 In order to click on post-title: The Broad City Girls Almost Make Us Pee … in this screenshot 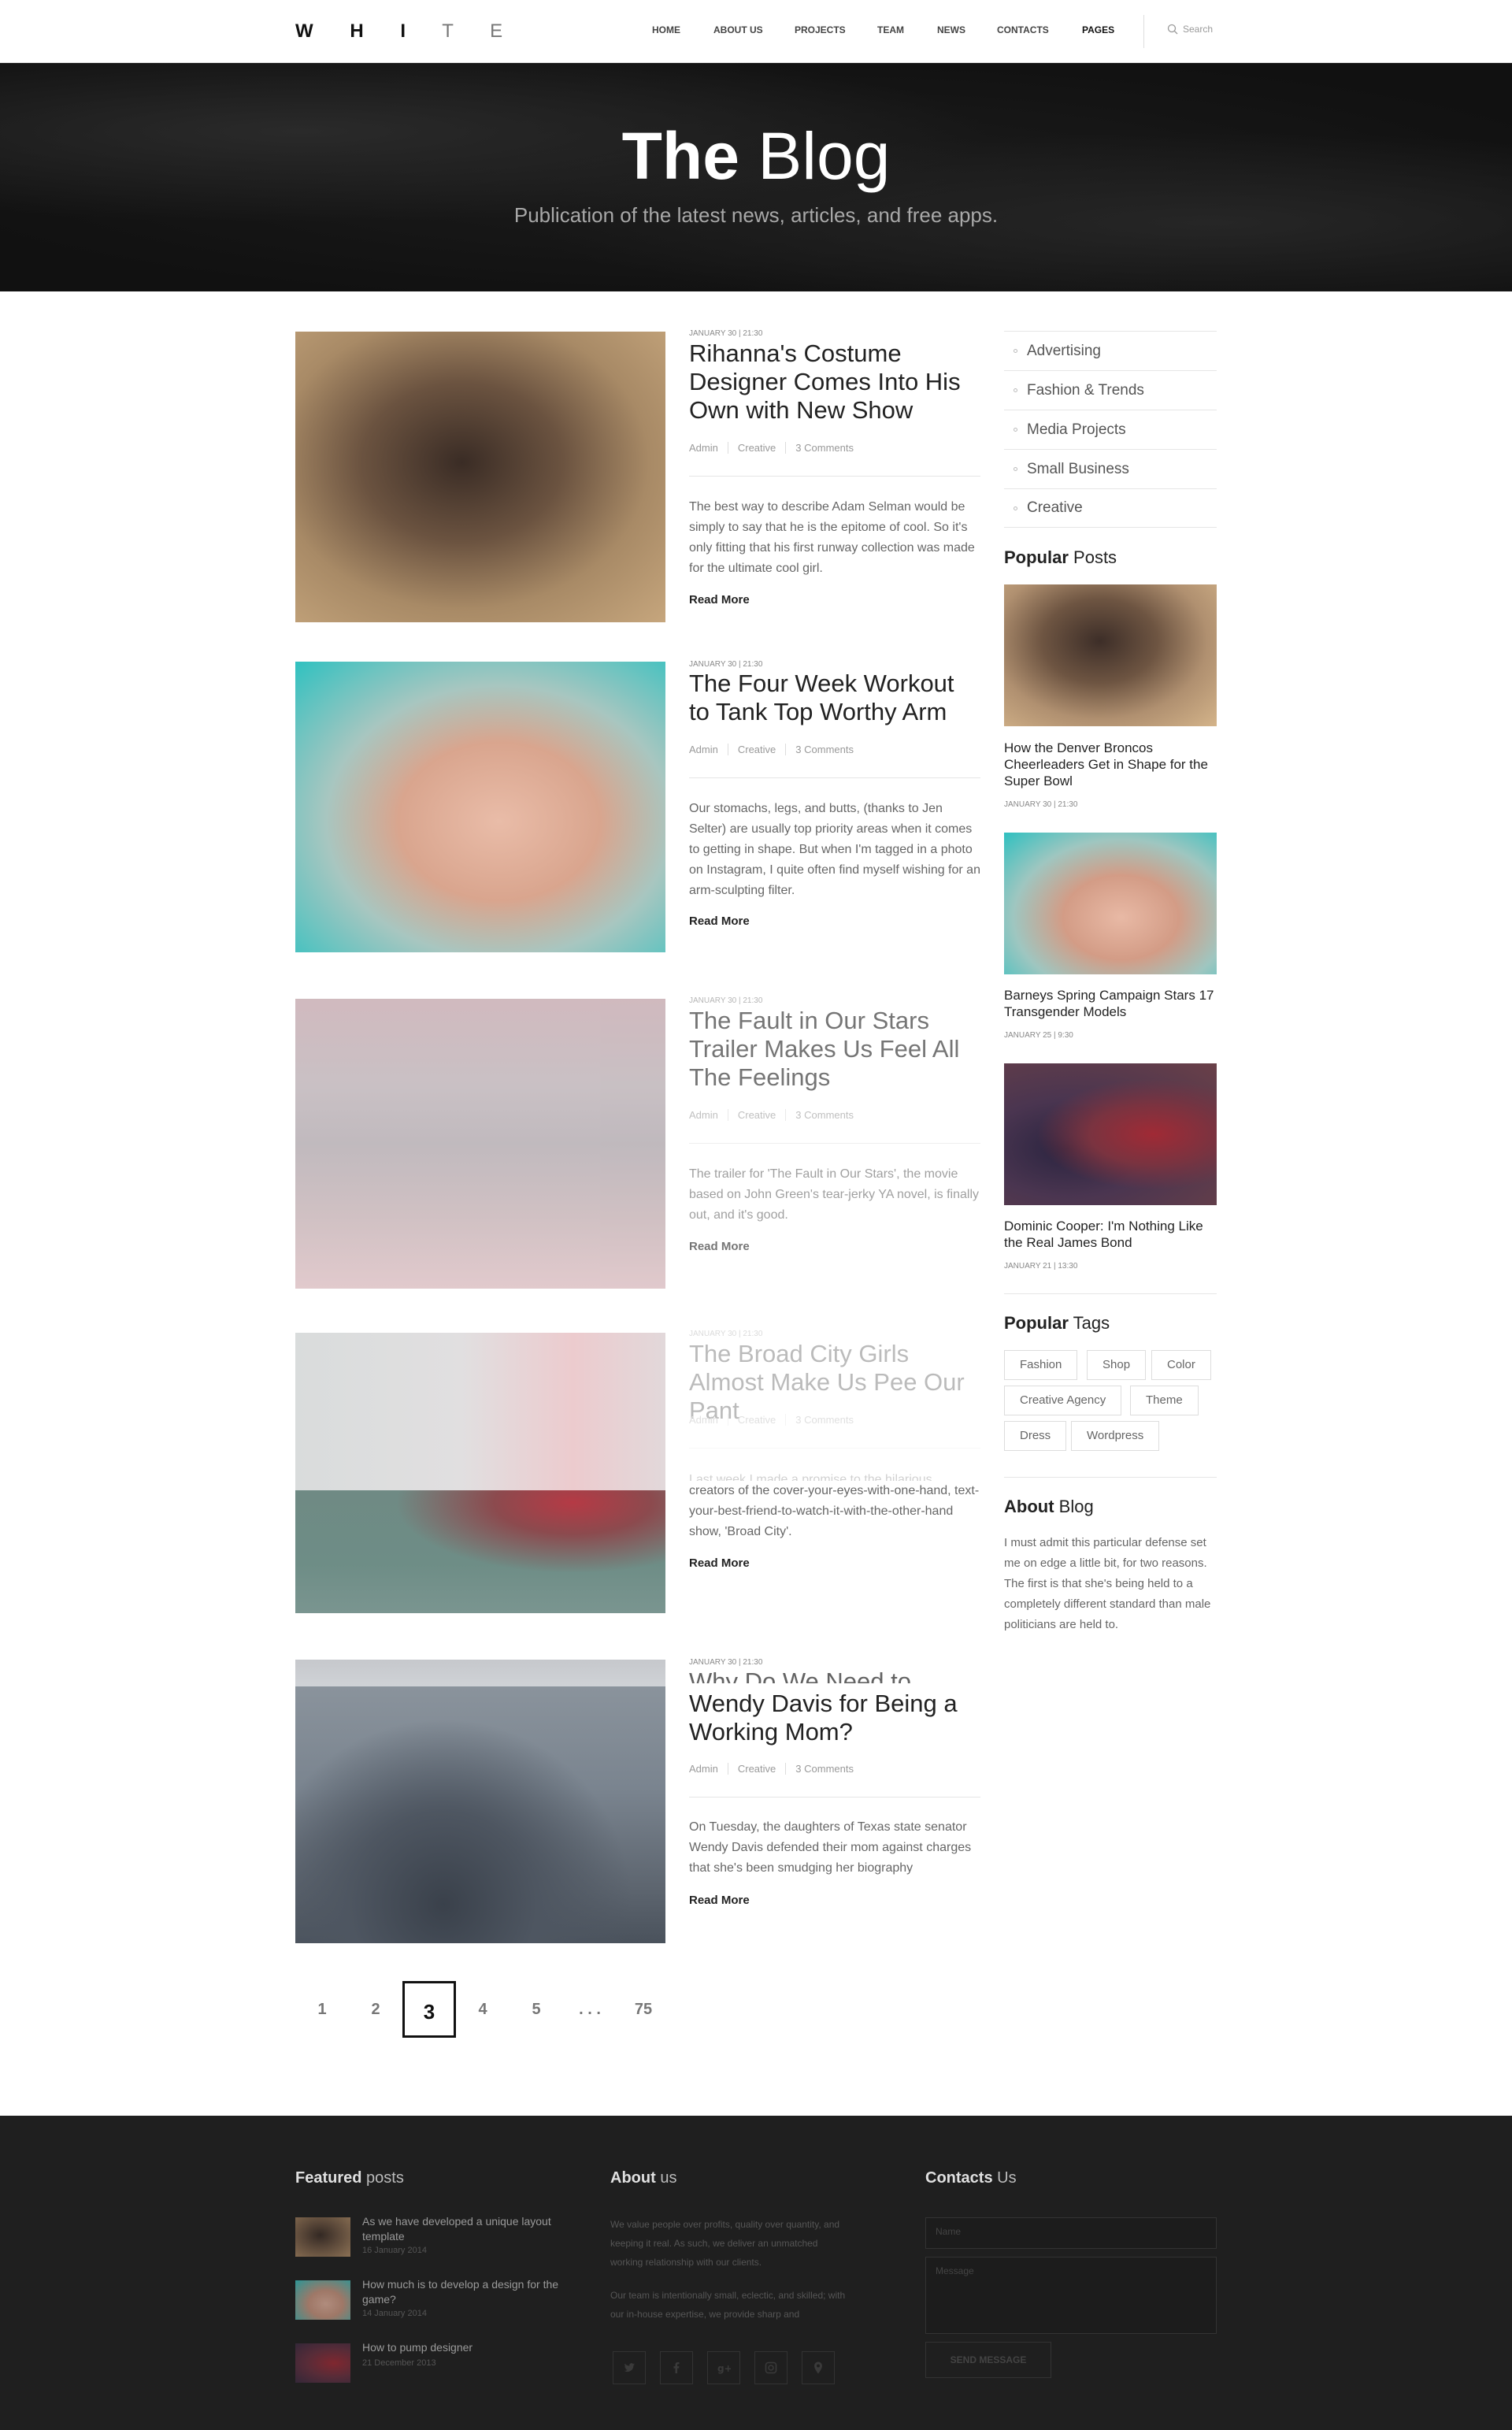, I will do `click(834, 1382)`.